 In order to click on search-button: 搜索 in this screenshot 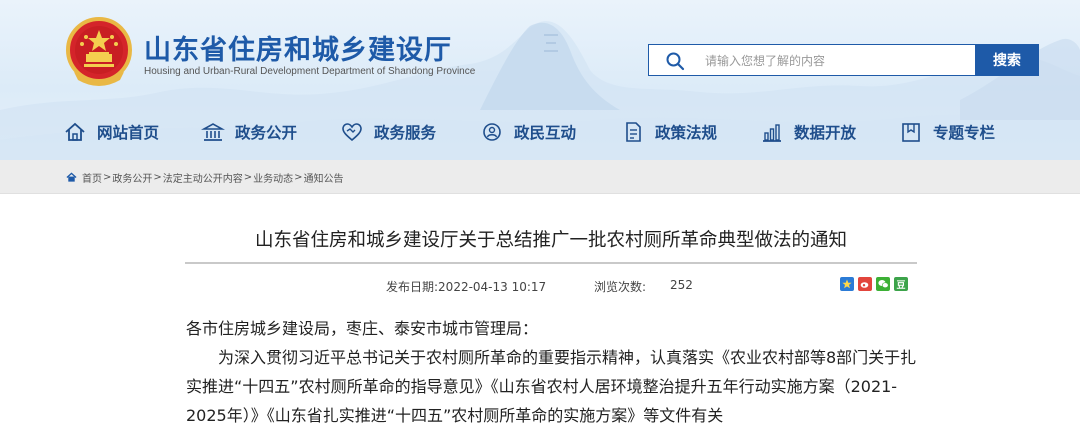, I will do `click(1007, 60)`.